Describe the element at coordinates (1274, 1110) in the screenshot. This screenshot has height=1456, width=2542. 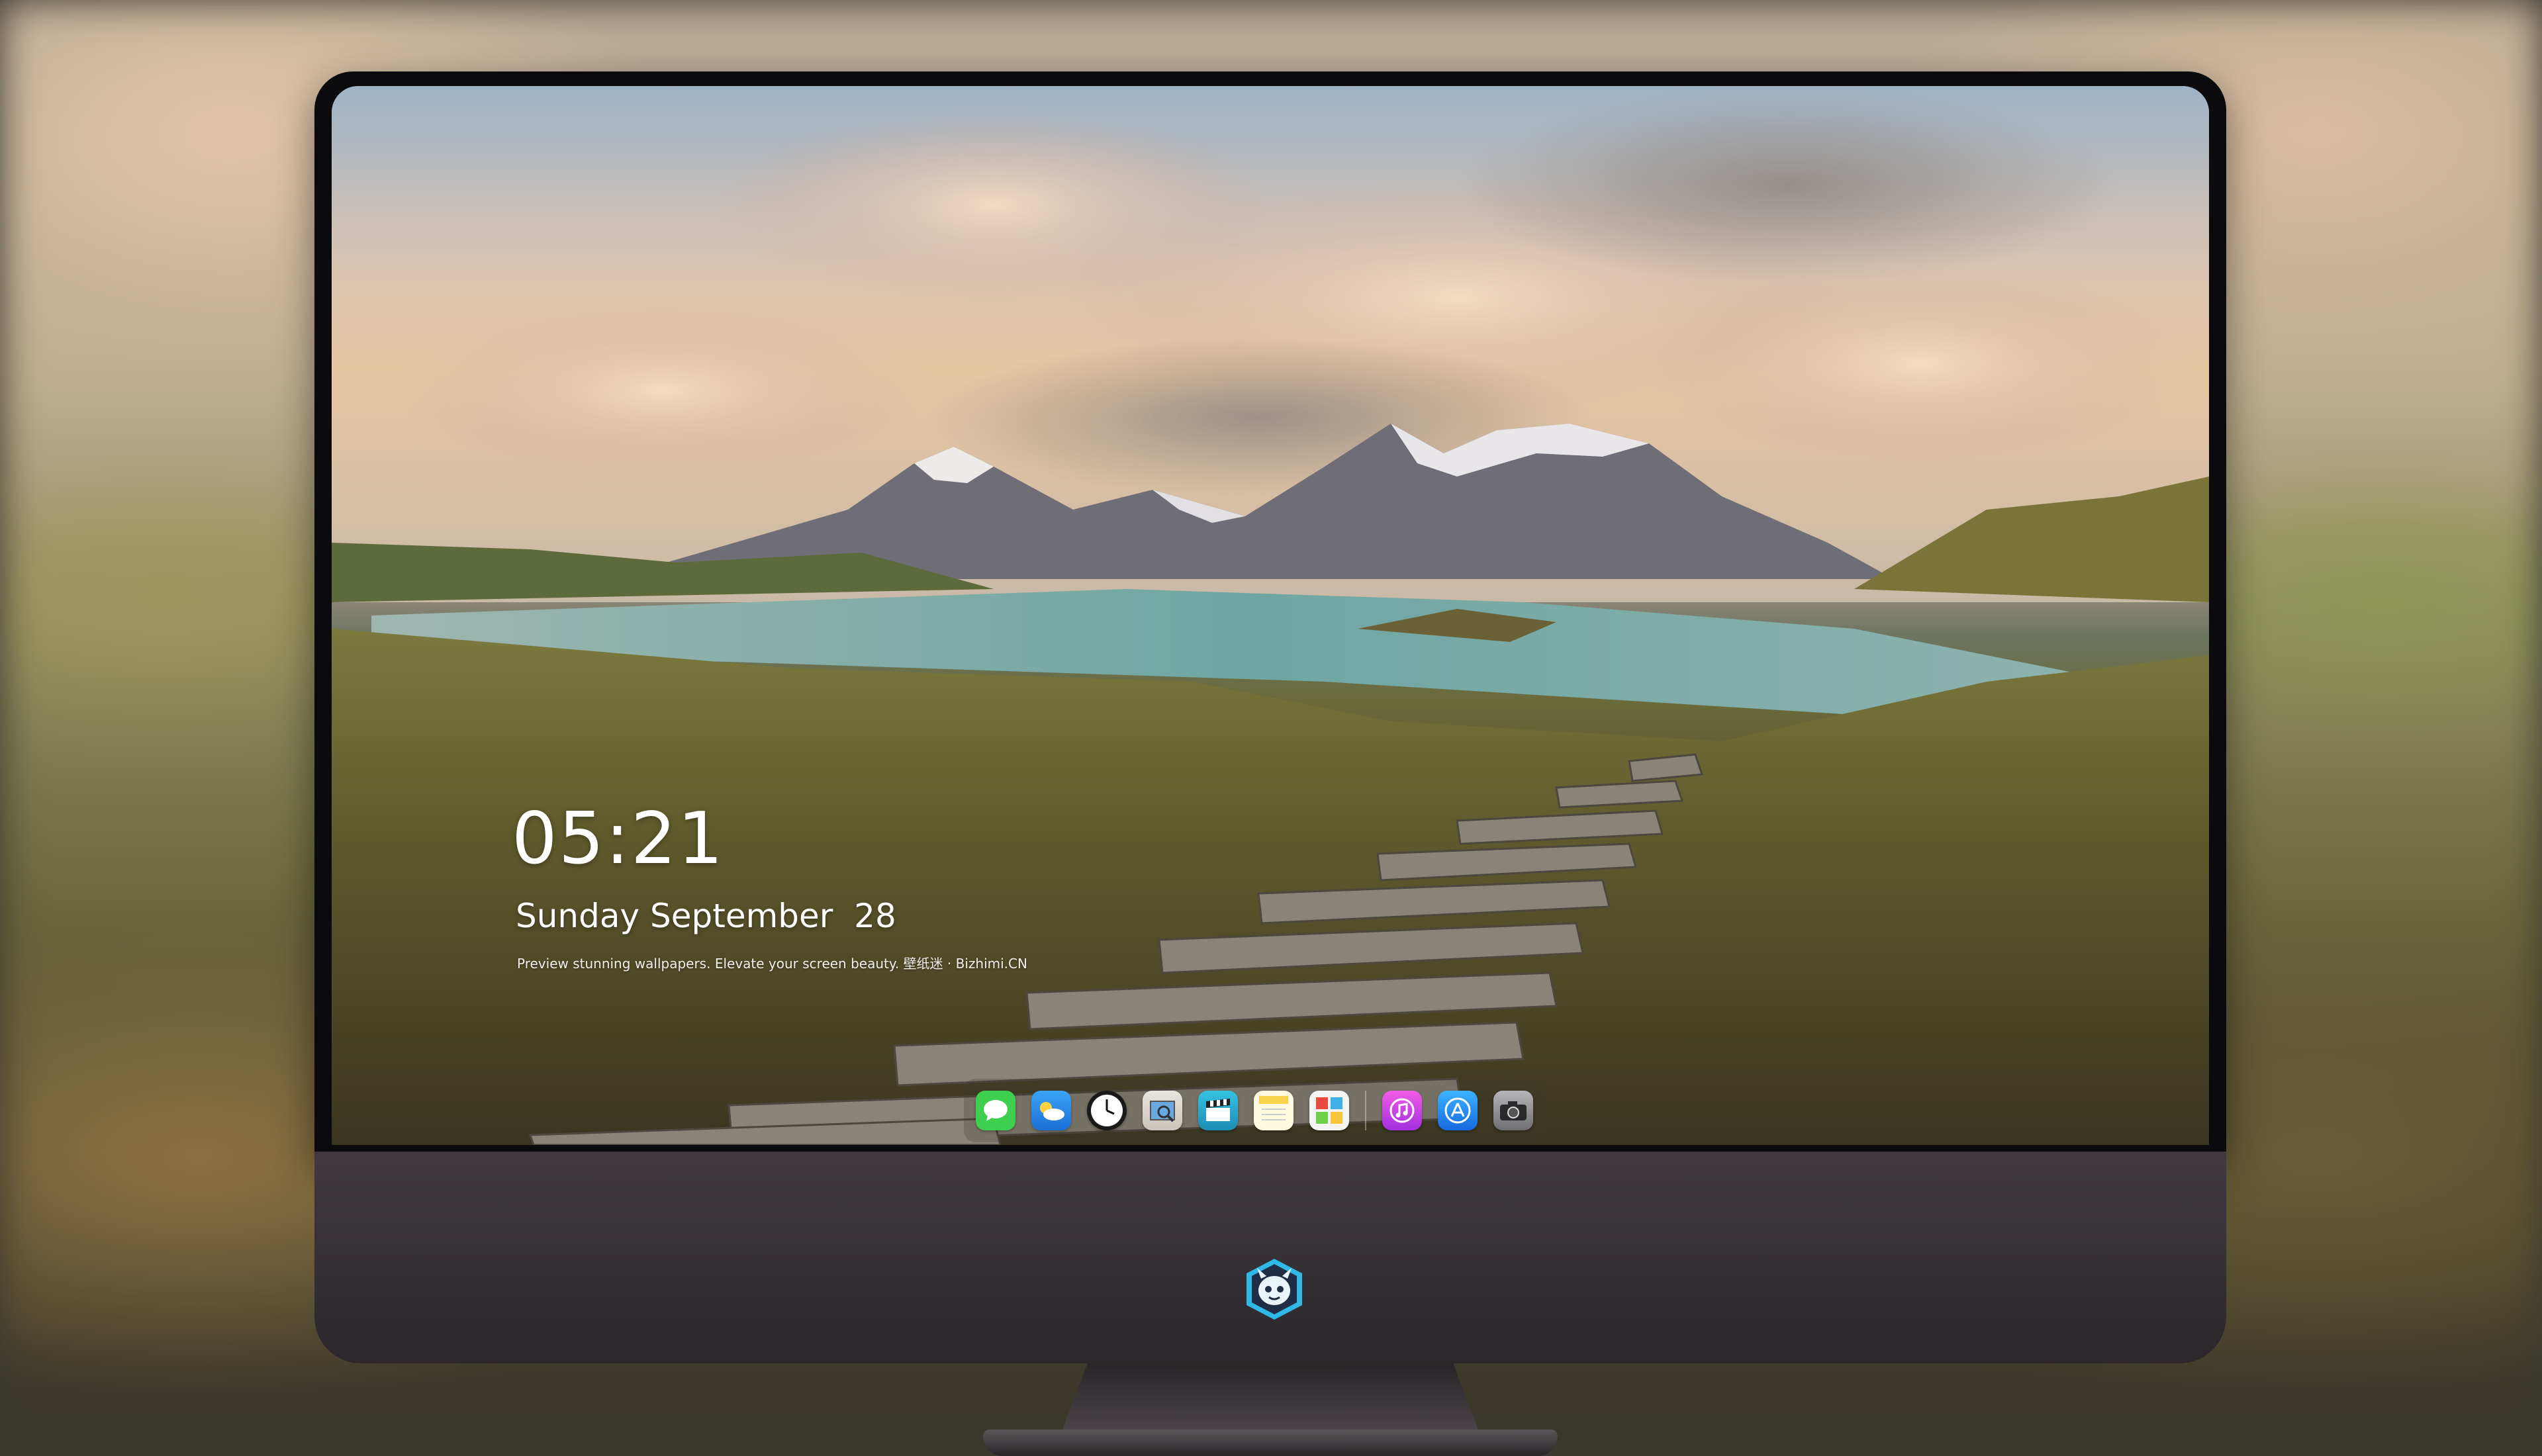
I see `notes-icon` at that location.